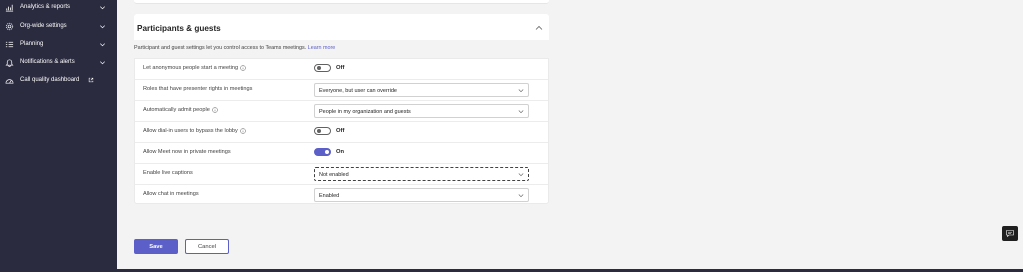 This screenshot has height=272, width=1023. I want to click on nav-item-notifications-alerts: Notifications & alerts, so click(58, 62).